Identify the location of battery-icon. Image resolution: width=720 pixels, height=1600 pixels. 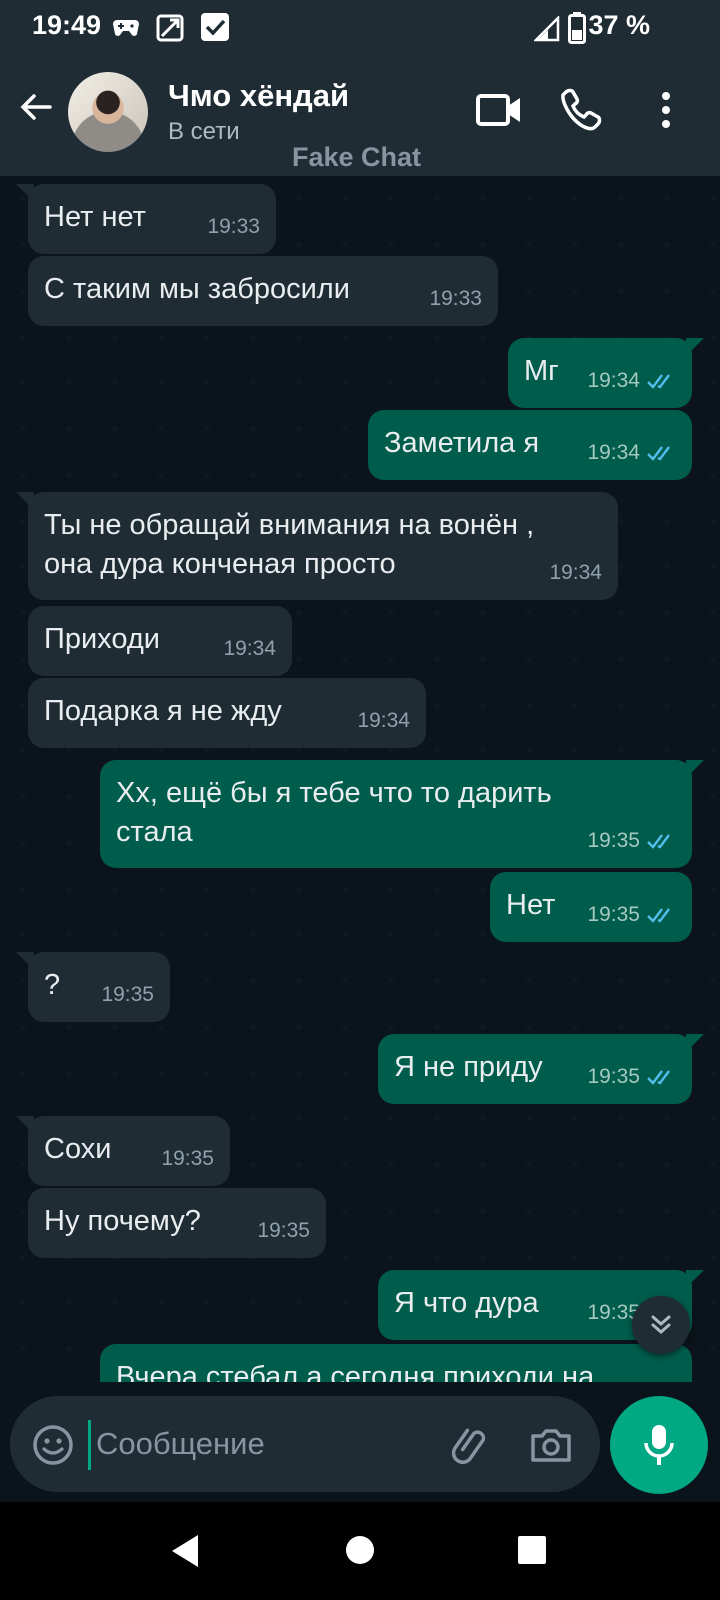
(577, 28).